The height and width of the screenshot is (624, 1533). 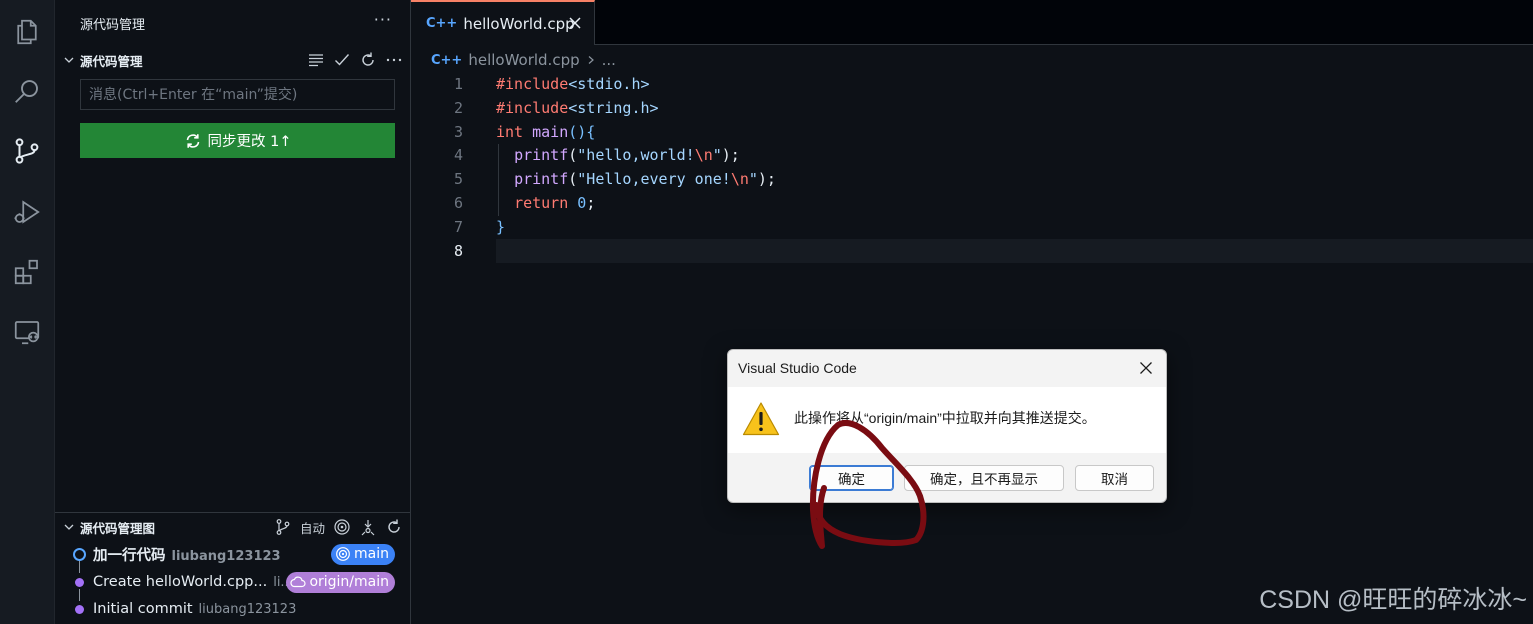 What do you see at coordinates (458, 155) in the screenshot?
I see `line-number: 4` at bounding box center [458, 155].